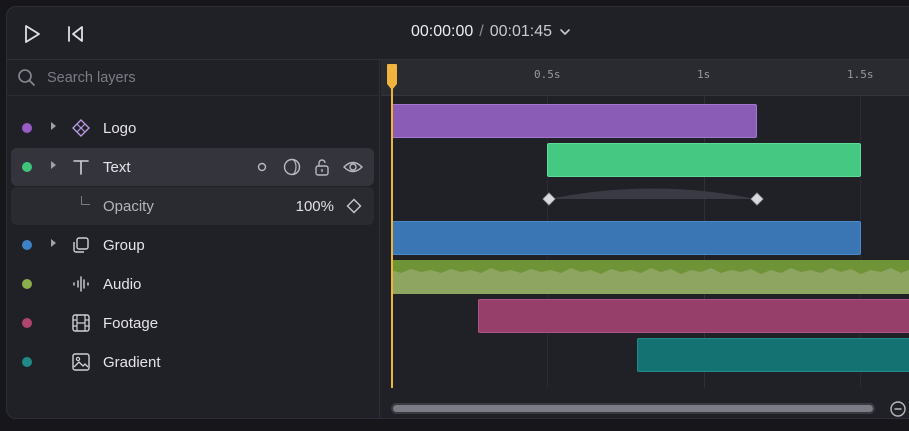 This screenshot has width=909, height=431. I want to click on horizontal-scrollbar, so click(633, 408).